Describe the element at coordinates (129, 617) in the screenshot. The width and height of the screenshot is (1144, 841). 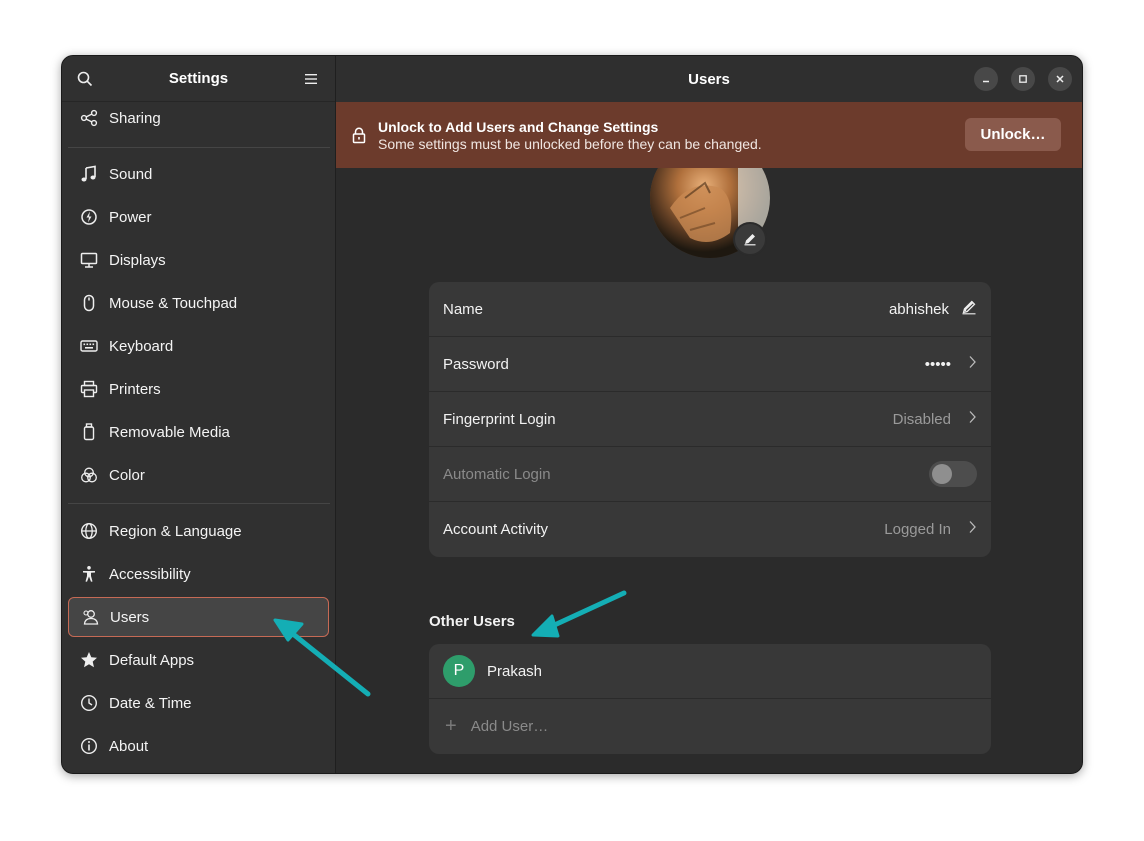
I see `sidebar-item-label: Users` at that location.